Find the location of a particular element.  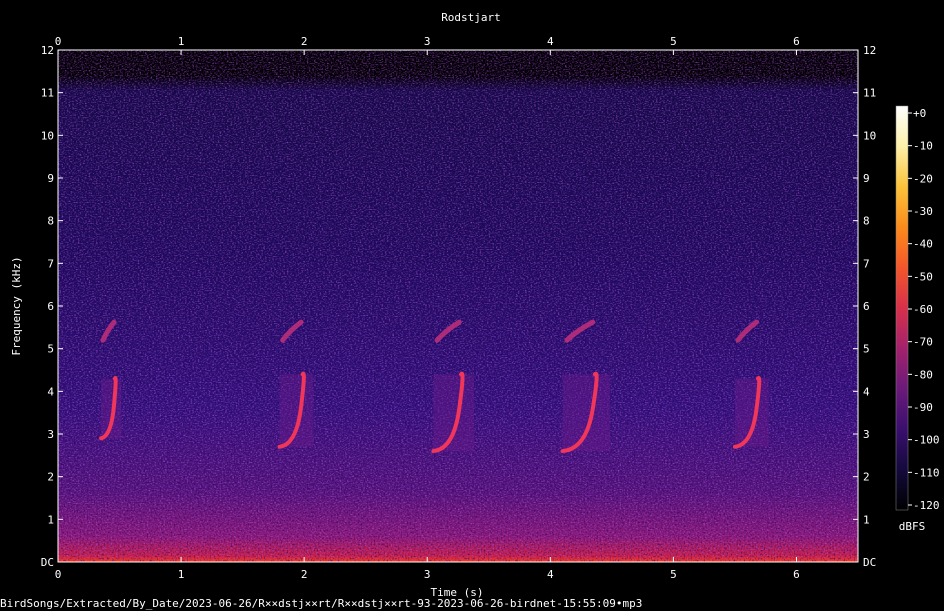

y-tick-label-left: 1 is located at coordinates (50, 519).